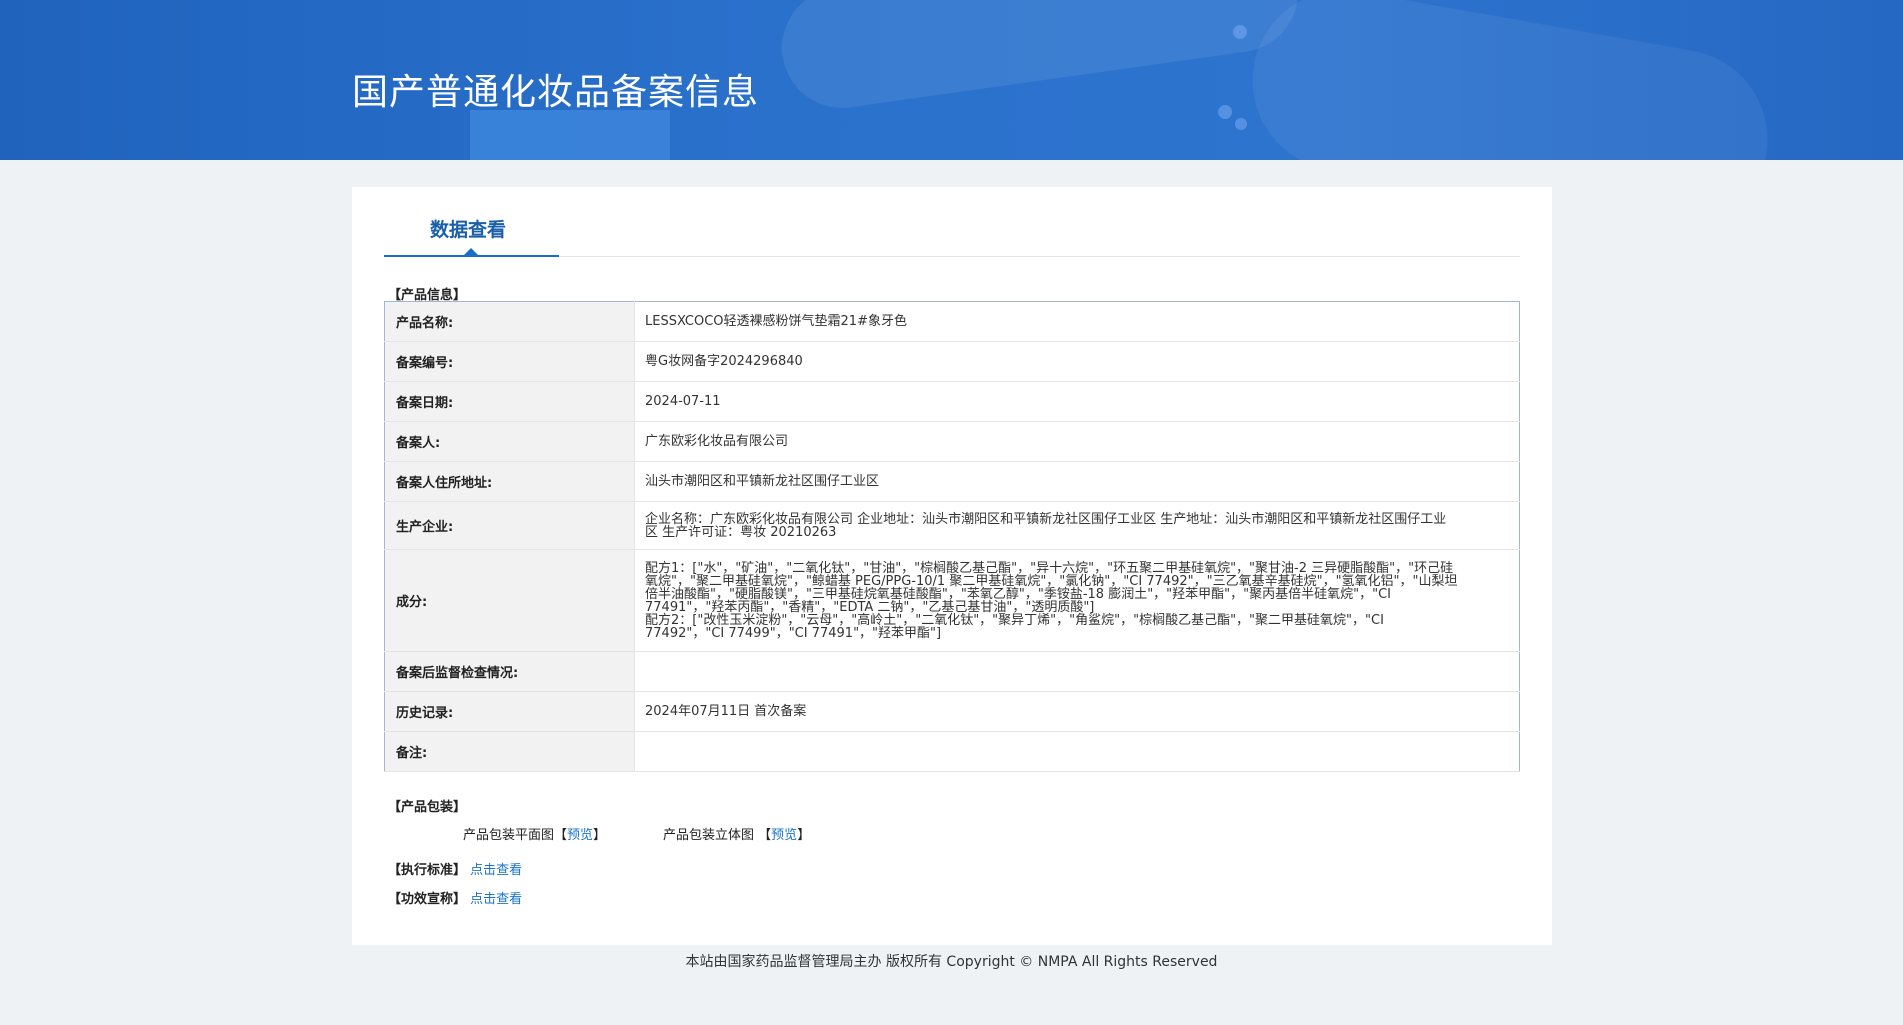 The image size is (1903, 1025). Describe the element at coordinates (1077, 441) in the screenshot. I see `registrant-value: 广东欧彩化妆品有限公司` at that location.